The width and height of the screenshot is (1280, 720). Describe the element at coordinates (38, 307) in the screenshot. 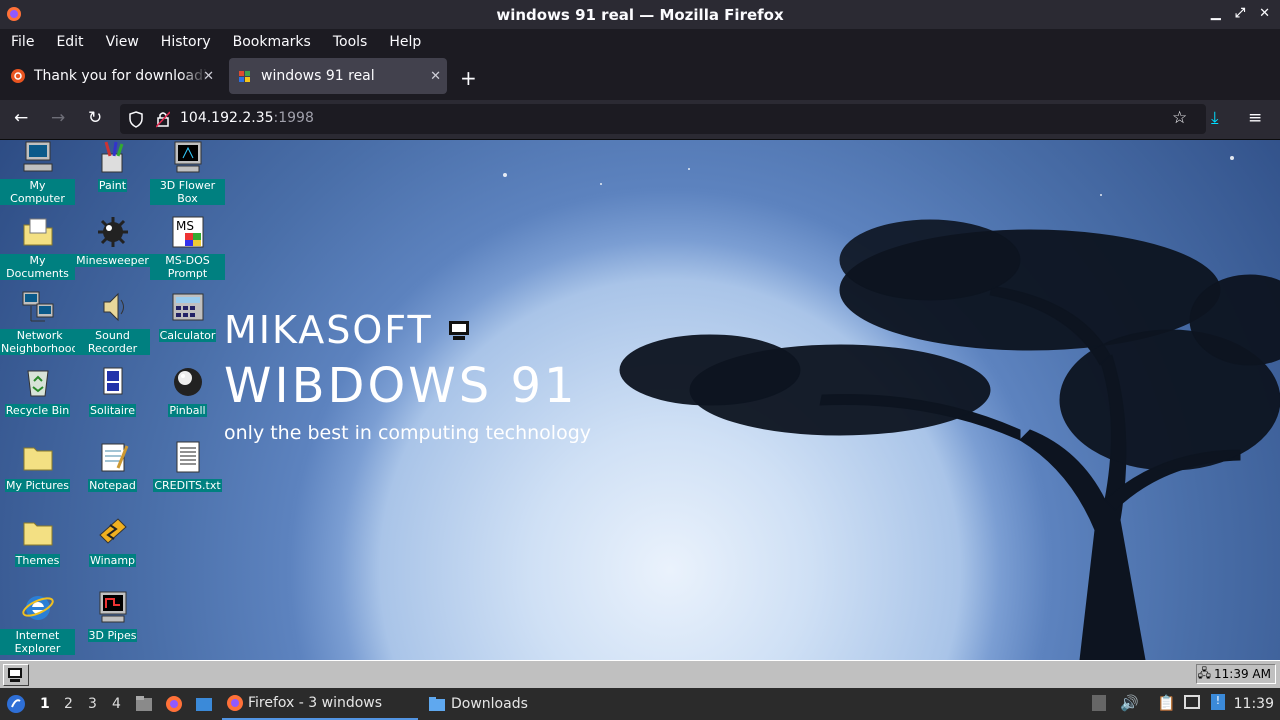

I see `network-icon` at that location.